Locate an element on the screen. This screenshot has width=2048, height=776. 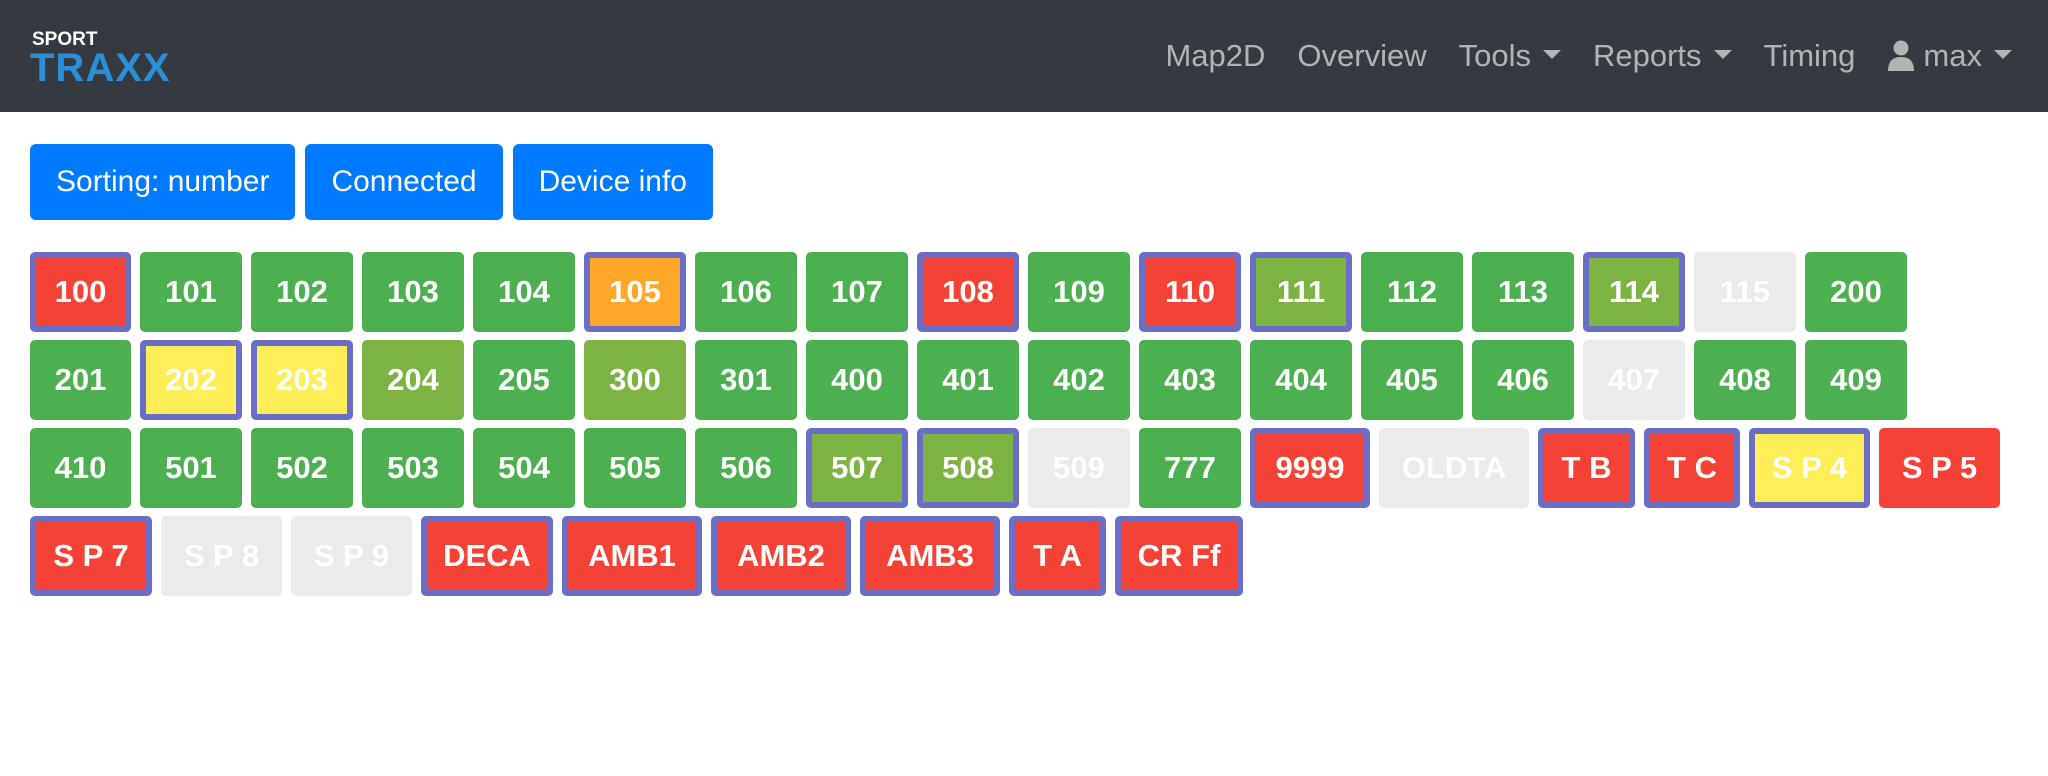
device-tile: 202 is located at coordinates (191, 380).